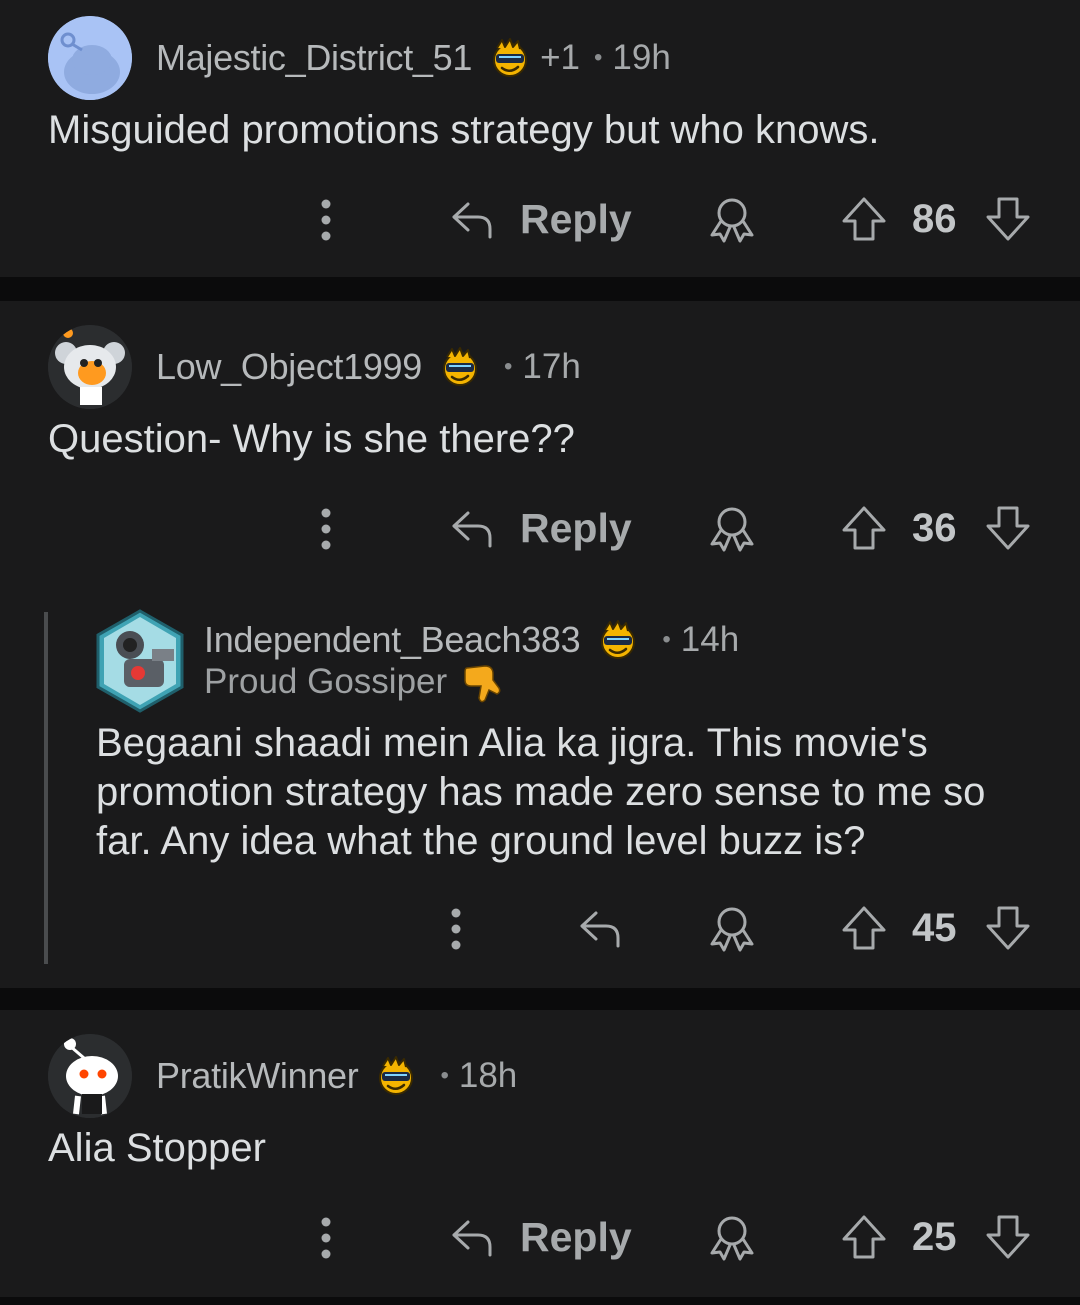  I want to click on score: 86, so click(934, 219).